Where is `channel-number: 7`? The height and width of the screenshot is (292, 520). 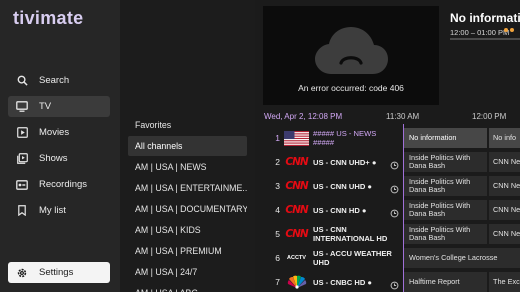 channel-number: 7 is located at coordinates (277, 282).